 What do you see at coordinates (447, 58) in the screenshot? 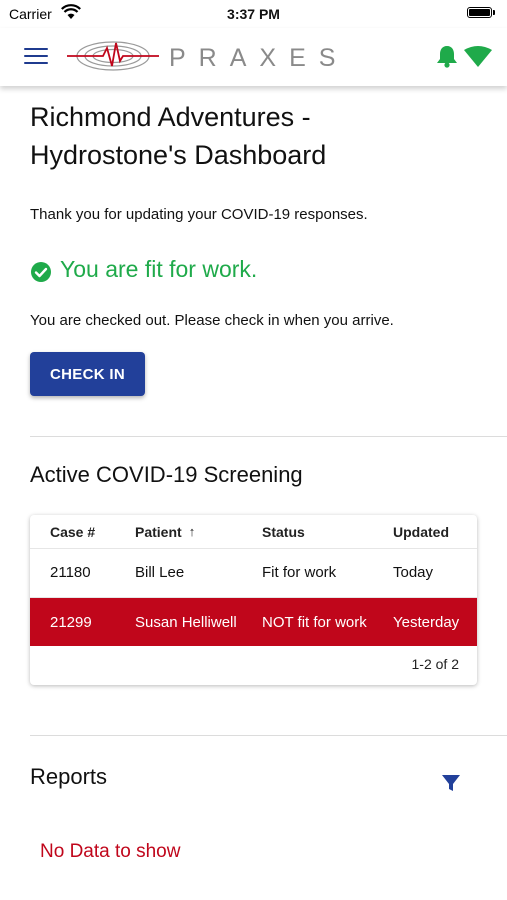
I see `bell-icon` at bounding box center [447, 58].